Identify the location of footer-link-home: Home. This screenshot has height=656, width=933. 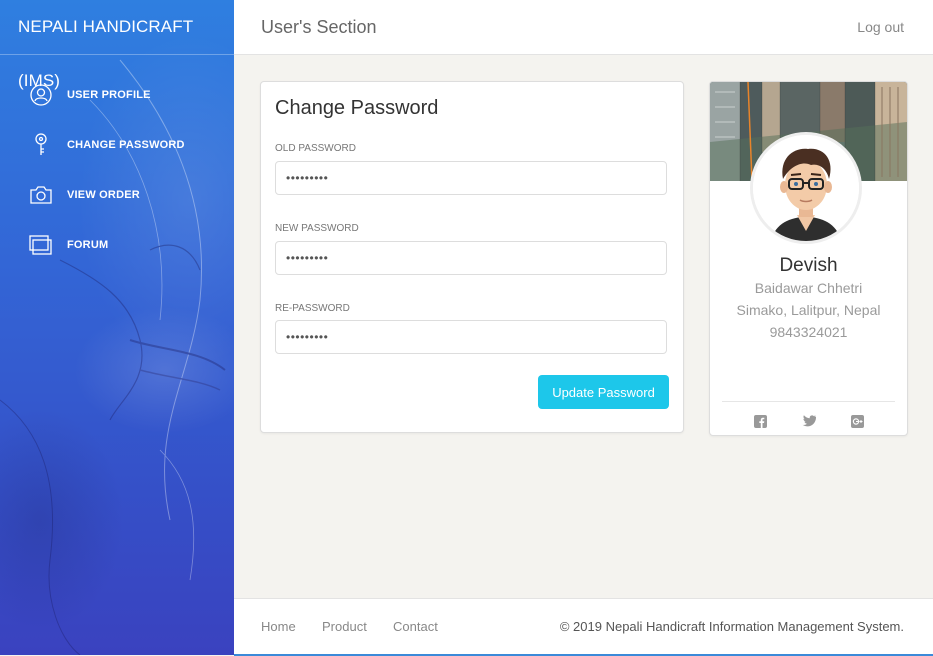
(278, 626).